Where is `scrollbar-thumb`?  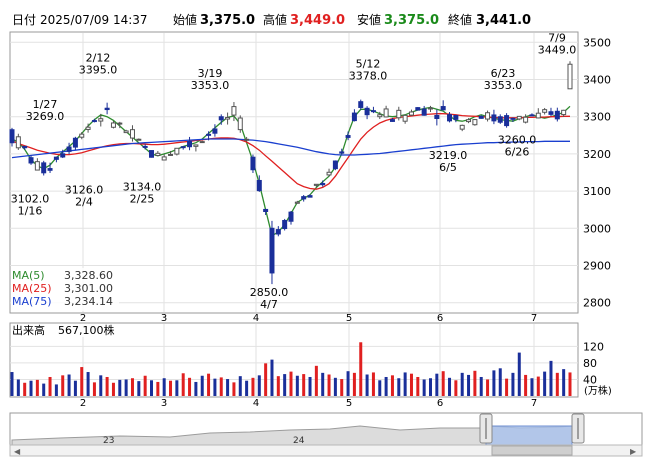 scrollbar-thumb is located at coordinates (532, 450).